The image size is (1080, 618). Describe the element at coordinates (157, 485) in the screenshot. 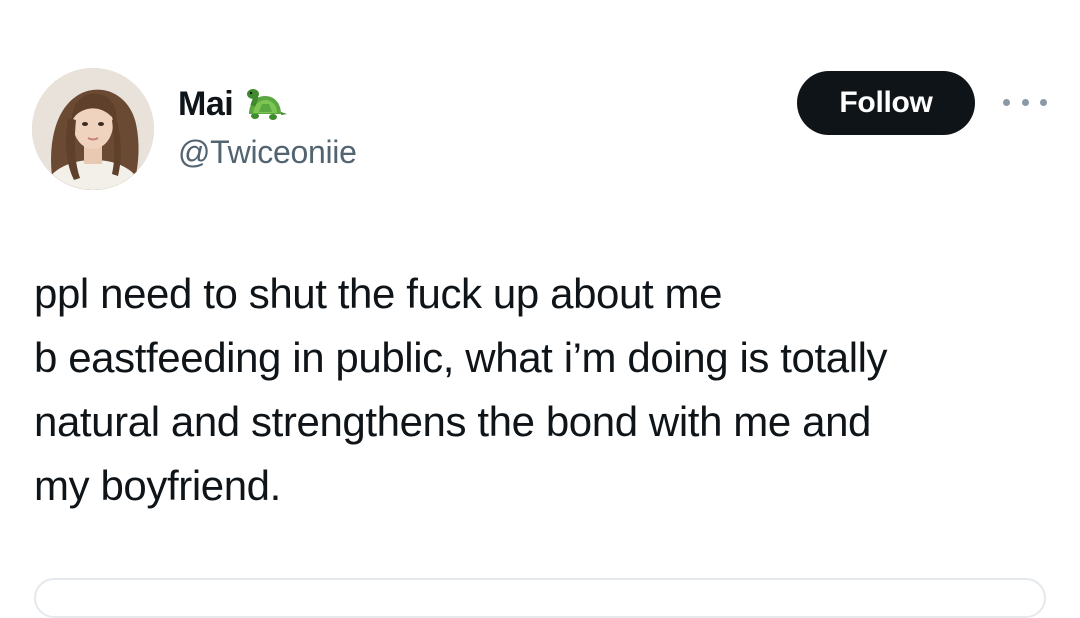

I see `tweet-text-line: my boyfriend.` at that location.